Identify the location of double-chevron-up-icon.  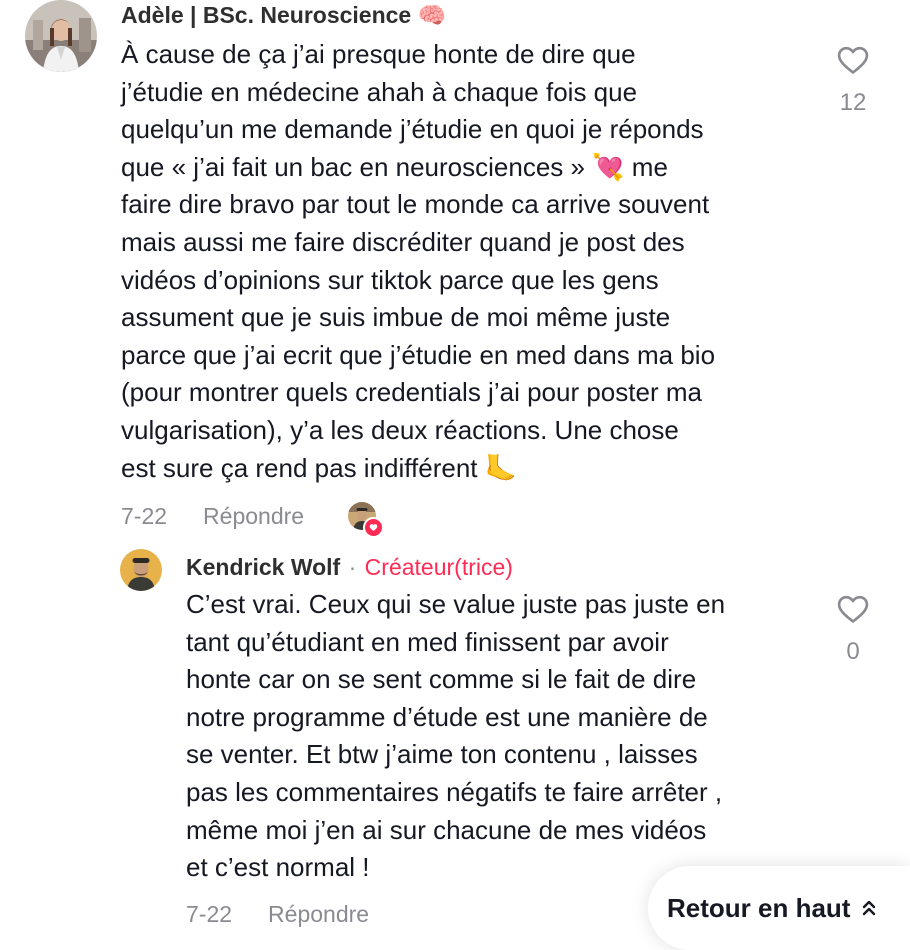
(869, 908).